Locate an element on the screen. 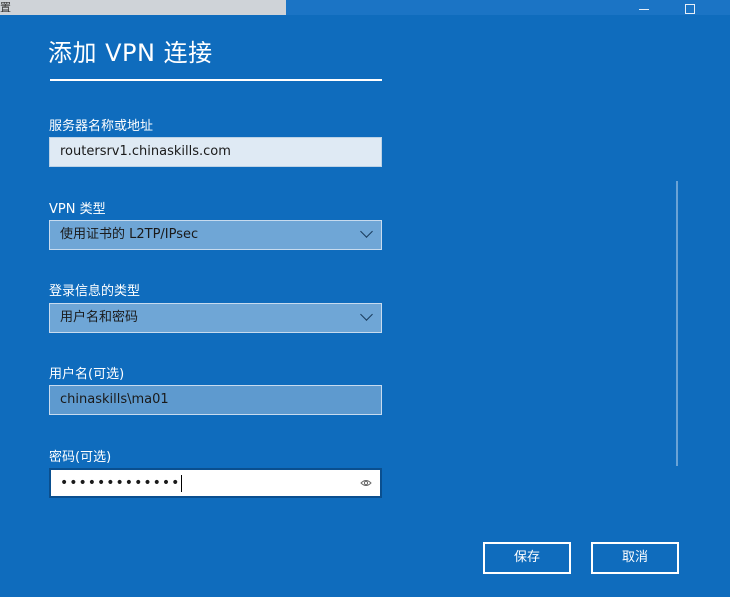  maximize-button is located at coordinates (690, 7).